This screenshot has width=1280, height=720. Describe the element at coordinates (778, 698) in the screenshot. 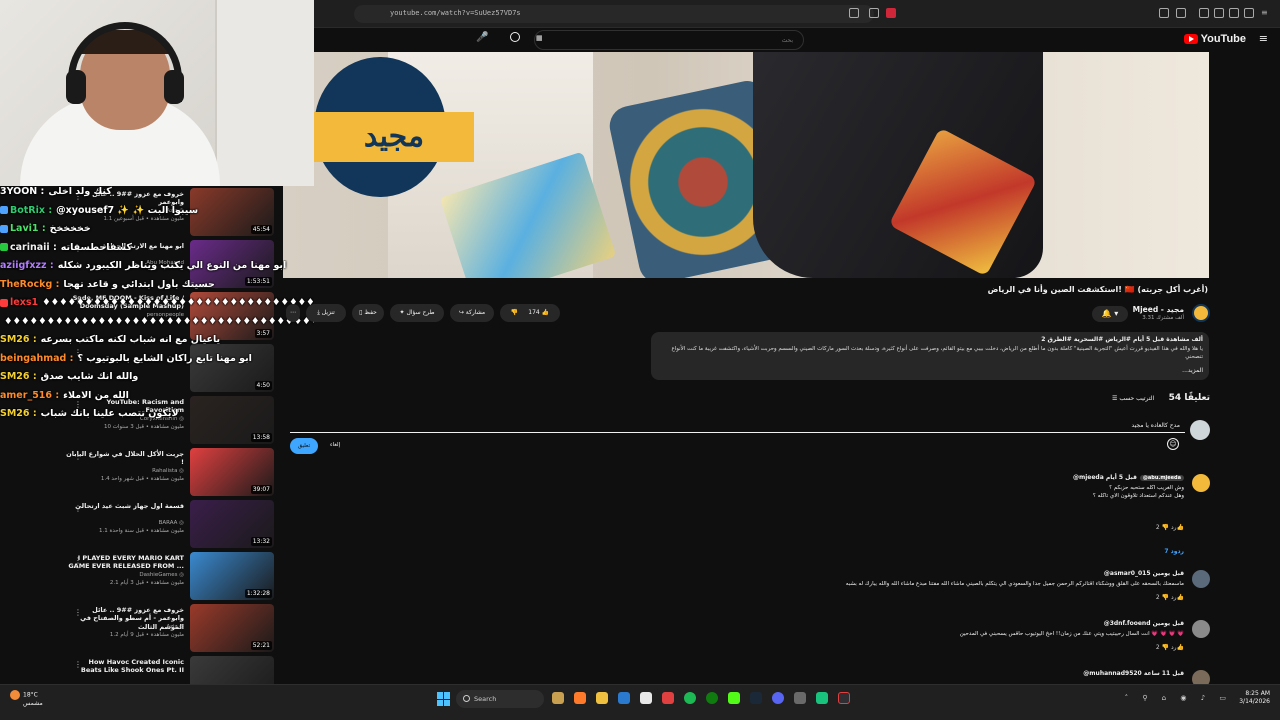

I see `discord-icon` at that location.